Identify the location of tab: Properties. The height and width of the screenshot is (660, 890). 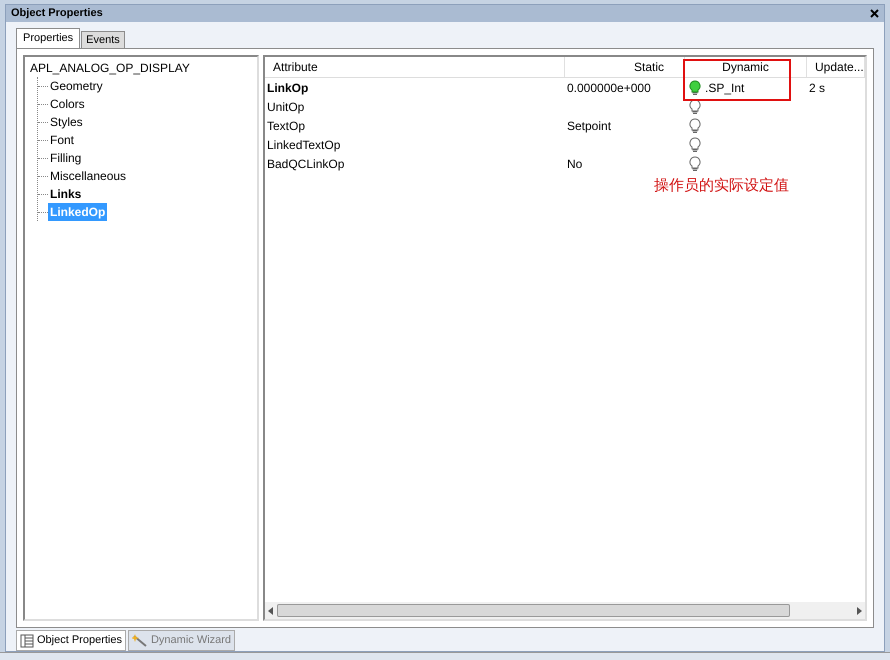
(48, 38).